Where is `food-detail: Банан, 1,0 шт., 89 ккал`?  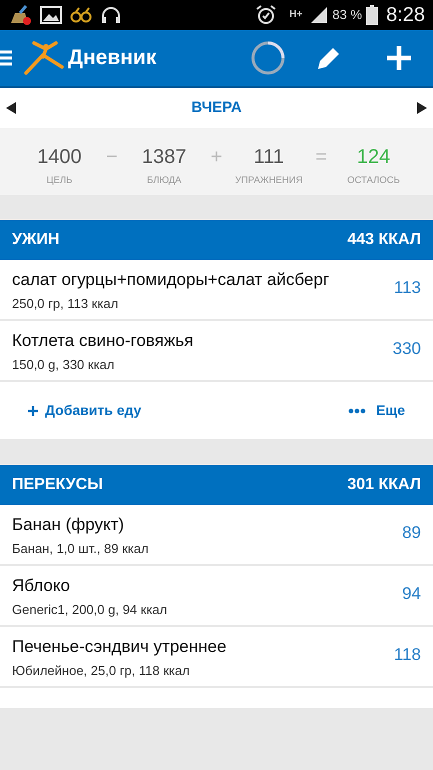
food-detail: Банан, 1,0 шт., 89 ккал is located at coordinates (81, 549).